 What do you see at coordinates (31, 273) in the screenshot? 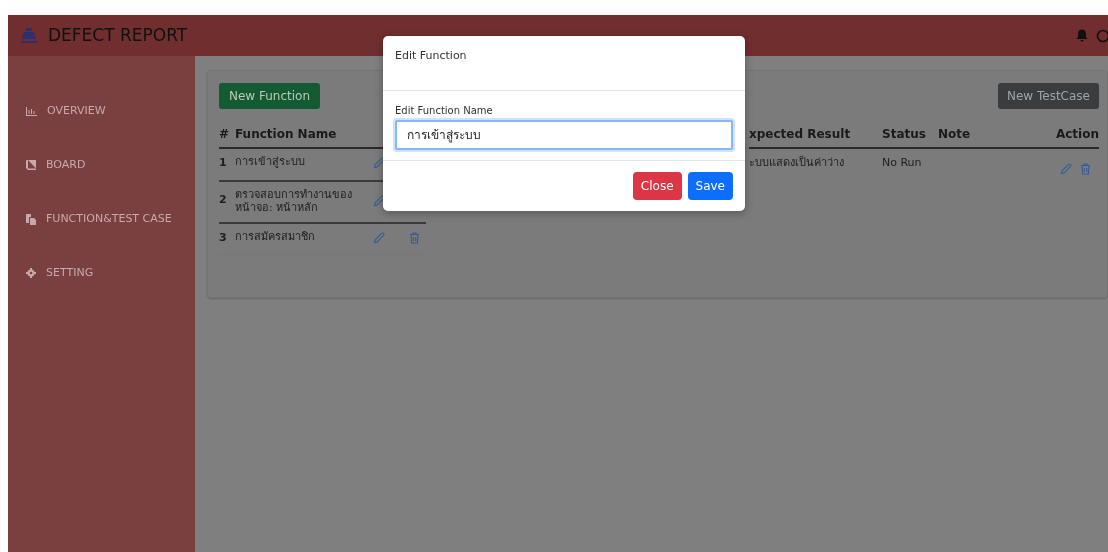
I see `gear-icon` at bounding box center [31, 273].